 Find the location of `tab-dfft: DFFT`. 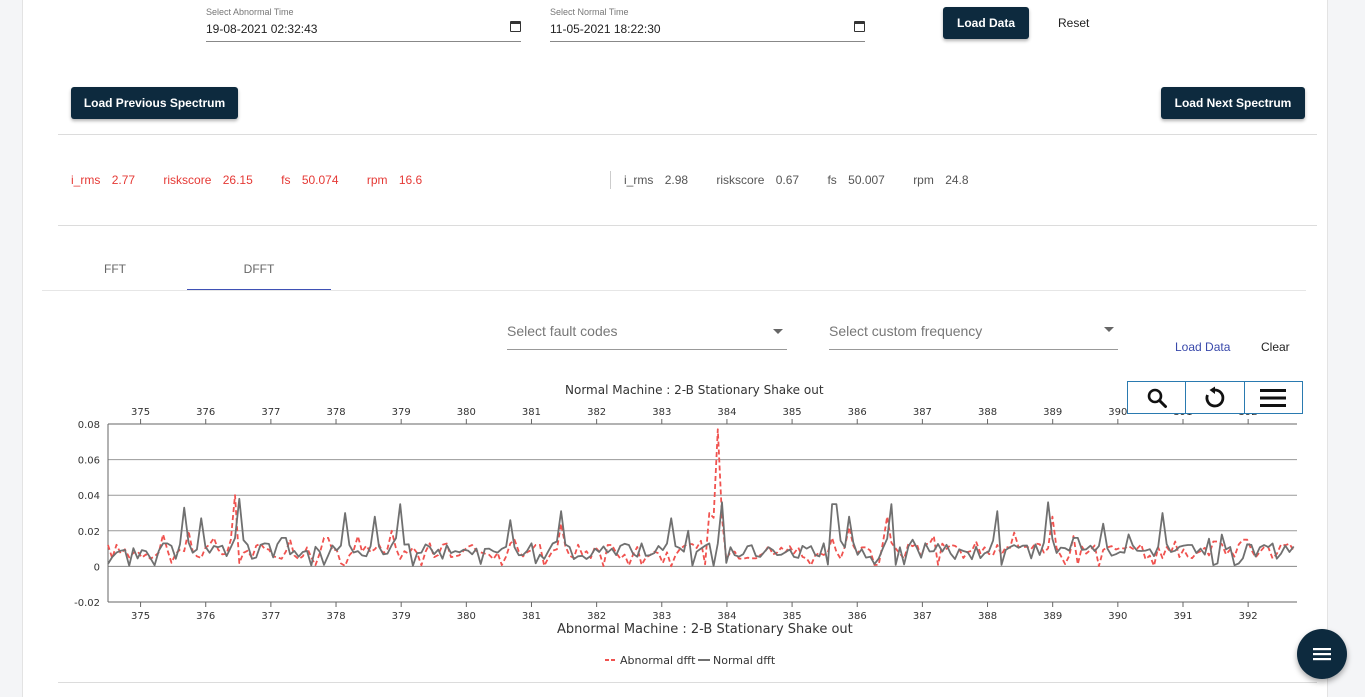

tab-dfft: DFFT is located at coordinates (259, 269).